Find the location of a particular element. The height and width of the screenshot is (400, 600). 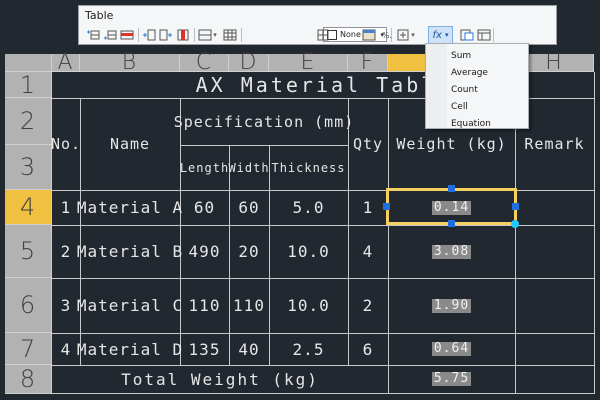

cell-weight-value: 3.08 is located at coordinates (451, 251).